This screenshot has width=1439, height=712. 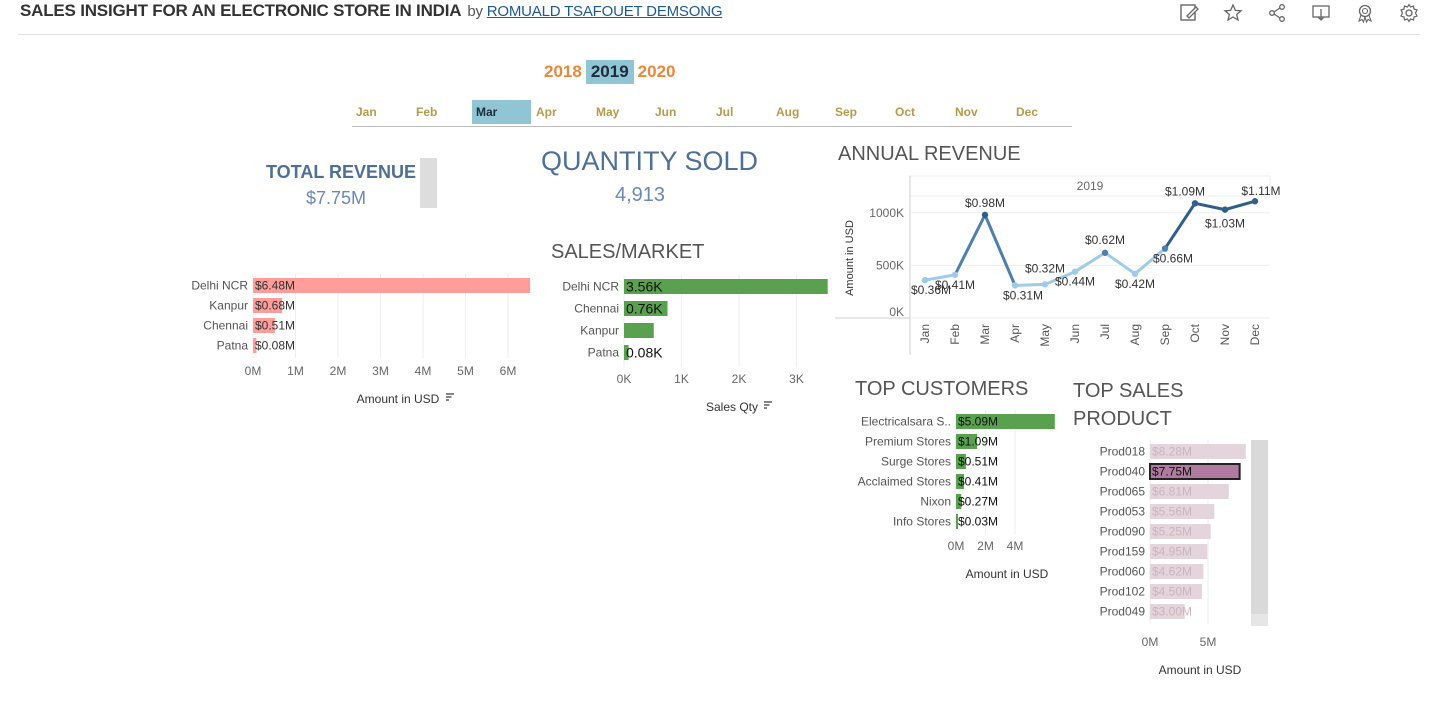 What do you see at coordinates (1172, 552) in the screenshot?
I see `top_products-data-label: $4.95M` at bounding box center [1172, 552].